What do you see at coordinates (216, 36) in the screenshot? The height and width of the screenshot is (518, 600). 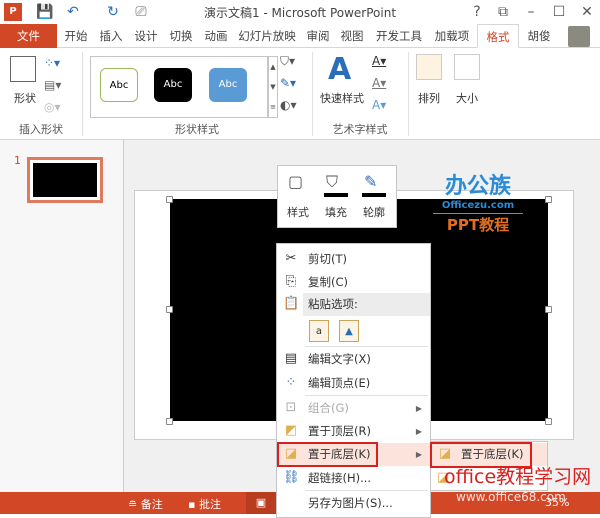 I see `tab-animations: 动画` at bounding box center [216, 36].